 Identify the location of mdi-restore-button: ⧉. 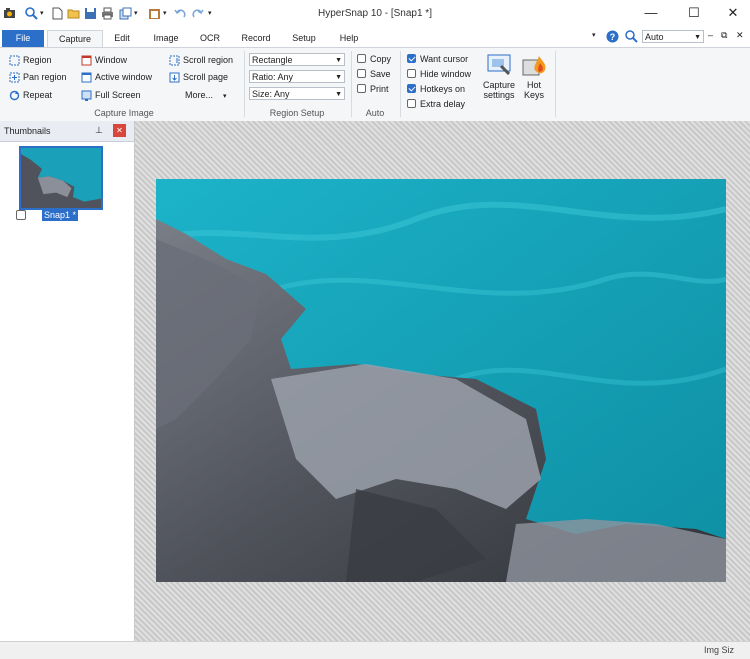
(724, 35).